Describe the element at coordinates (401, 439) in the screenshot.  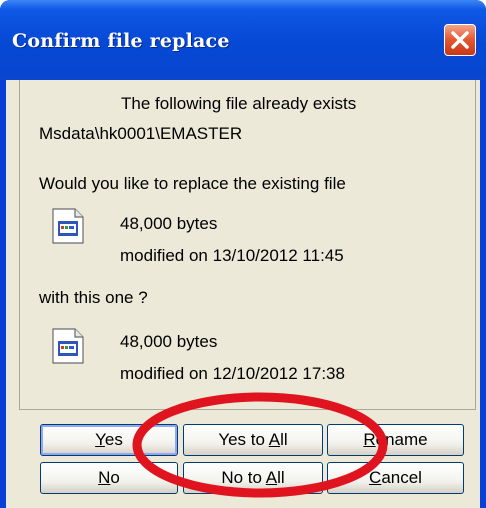
I see `rename-label-post: ename` at that location.